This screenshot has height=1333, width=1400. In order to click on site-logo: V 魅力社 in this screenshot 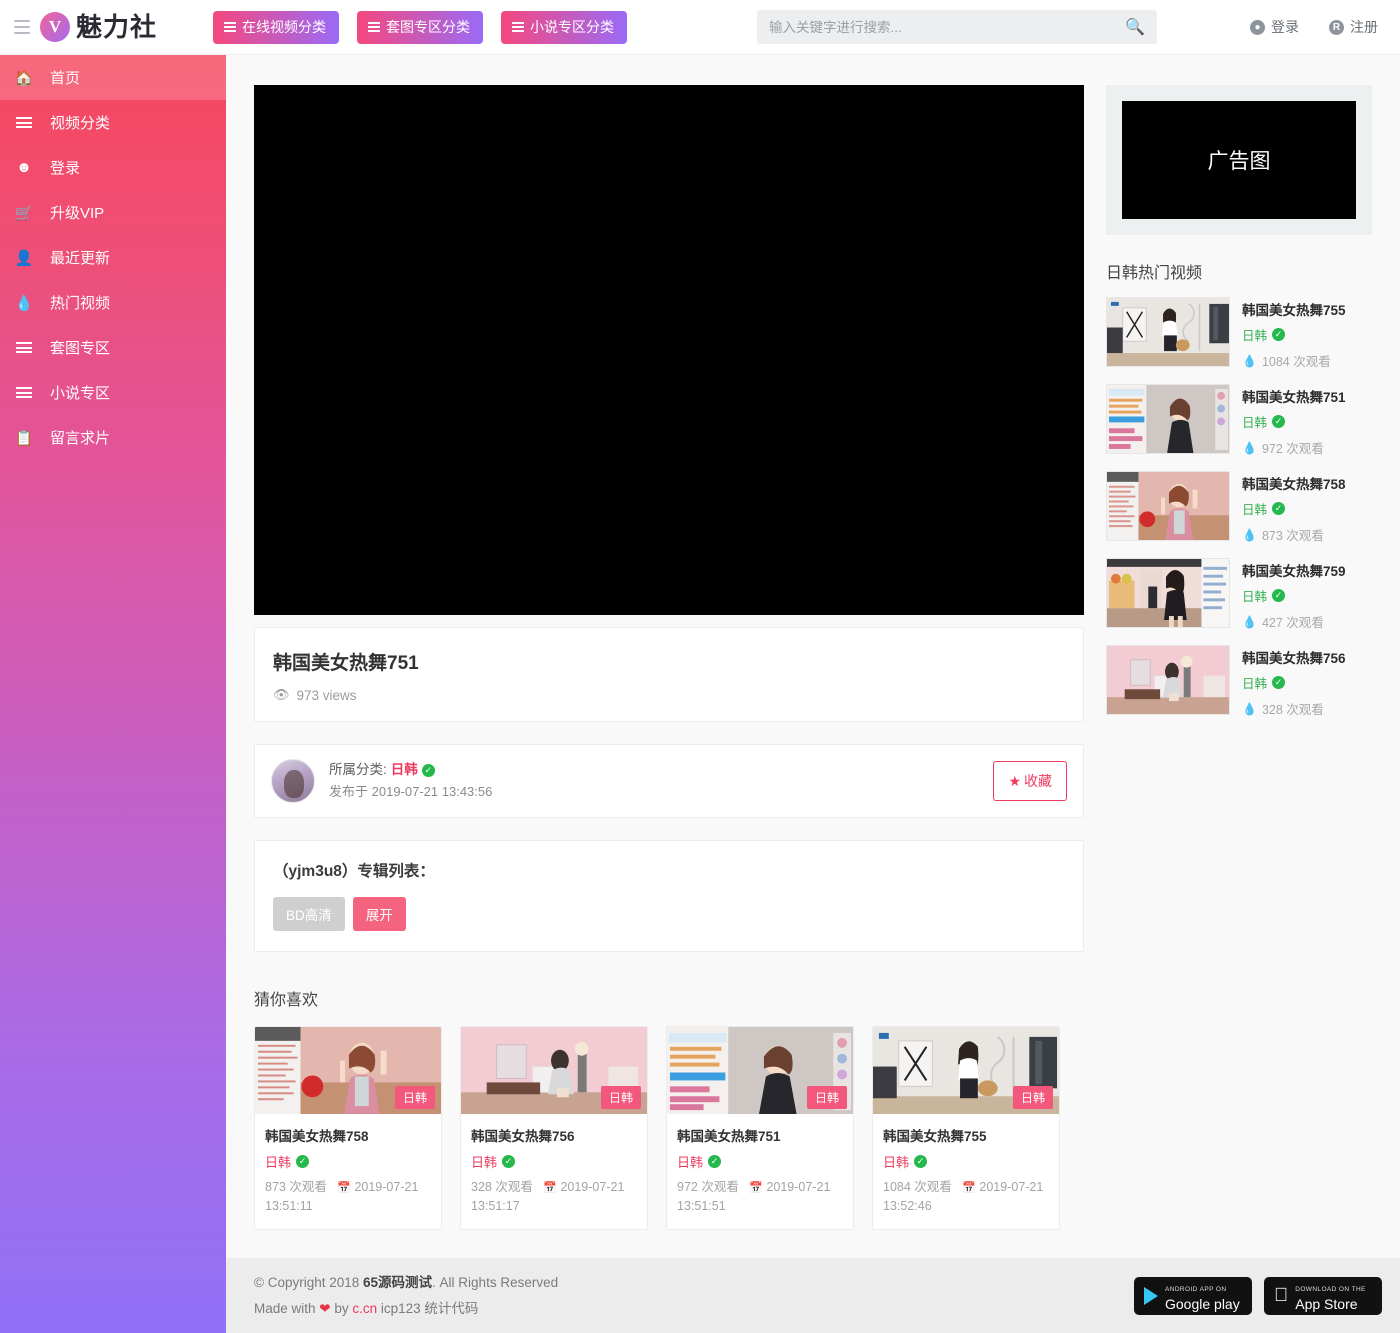, I will do `click(98, 27)`.